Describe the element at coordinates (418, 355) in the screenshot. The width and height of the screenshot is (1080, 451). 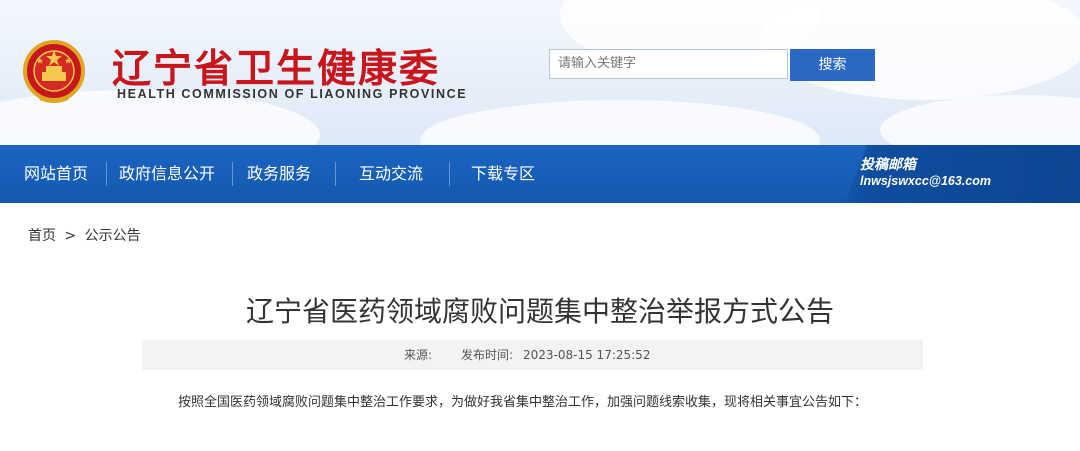
I see `source-label: 来源:` at that location.